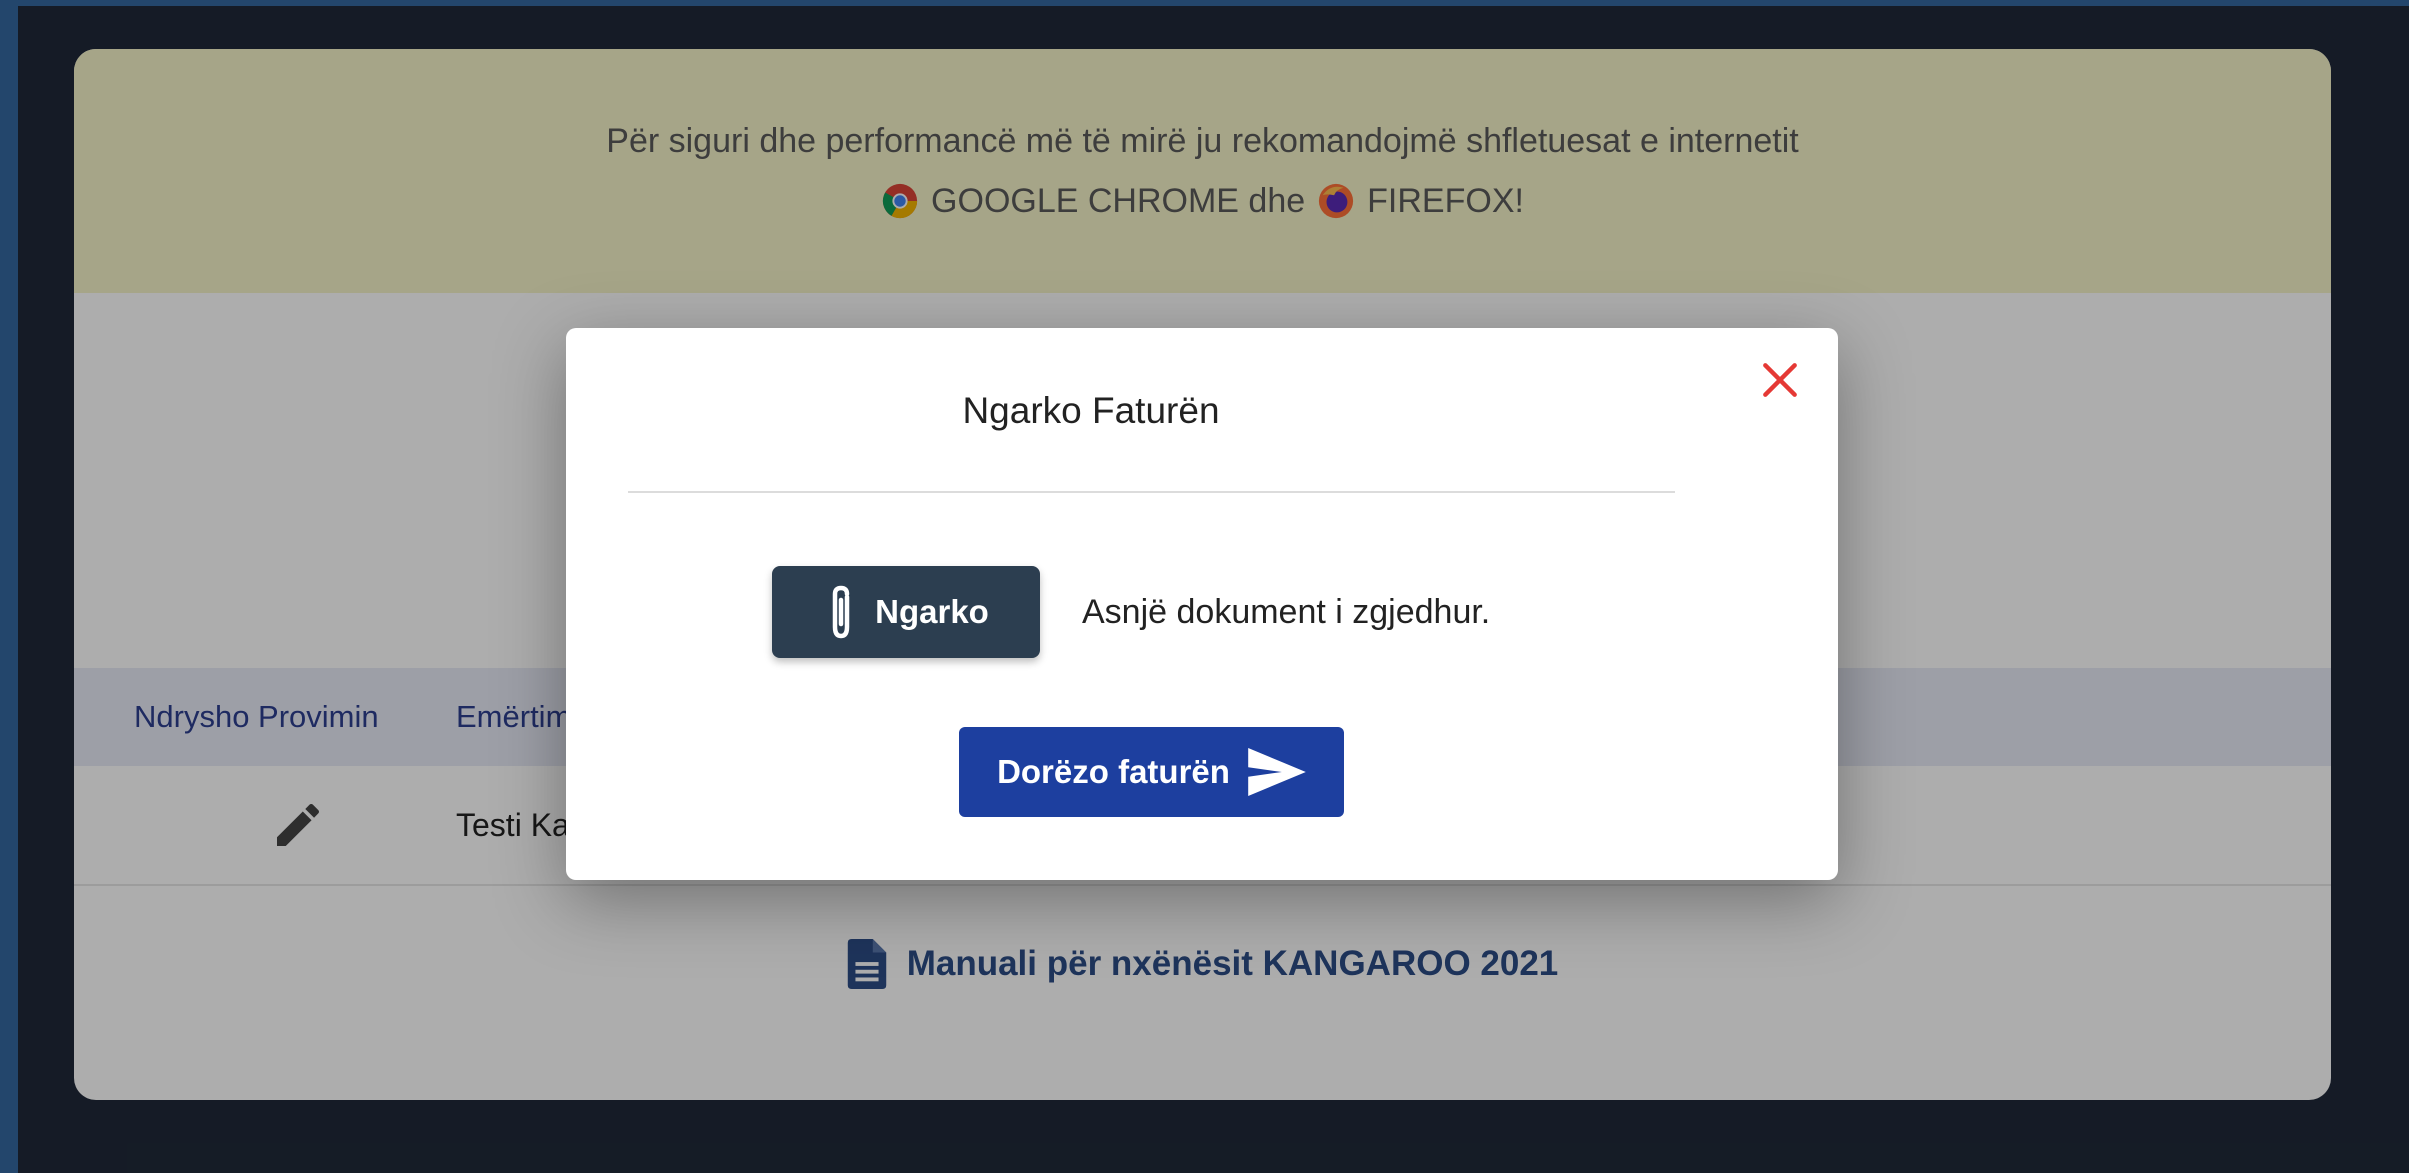 The height and width of the screenshot is (1173, 2409). Describe the element at coordinates (1277, 772) in the screenshot. I see `send-icon` at that location.